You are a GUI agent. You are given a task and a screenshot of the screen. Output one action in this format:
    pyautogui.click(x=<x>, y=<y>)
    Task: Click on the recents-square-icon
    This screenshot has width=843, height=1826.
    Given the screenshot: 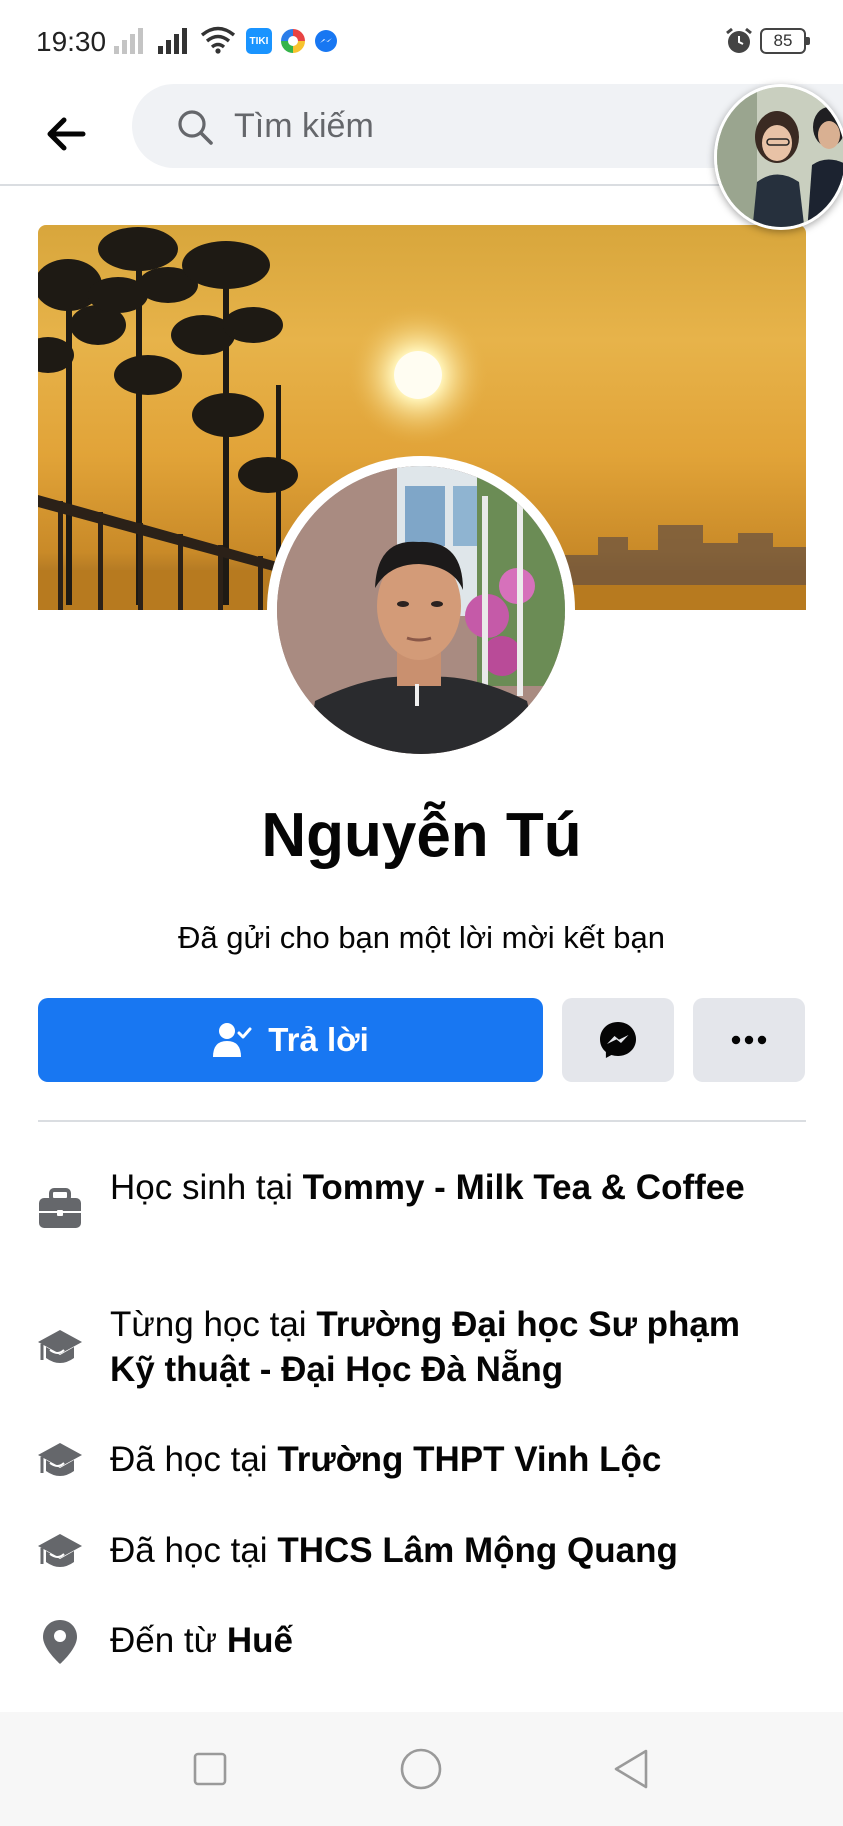 What is the action you would take?
    pyautogui.click(x=210, y=1769)
    